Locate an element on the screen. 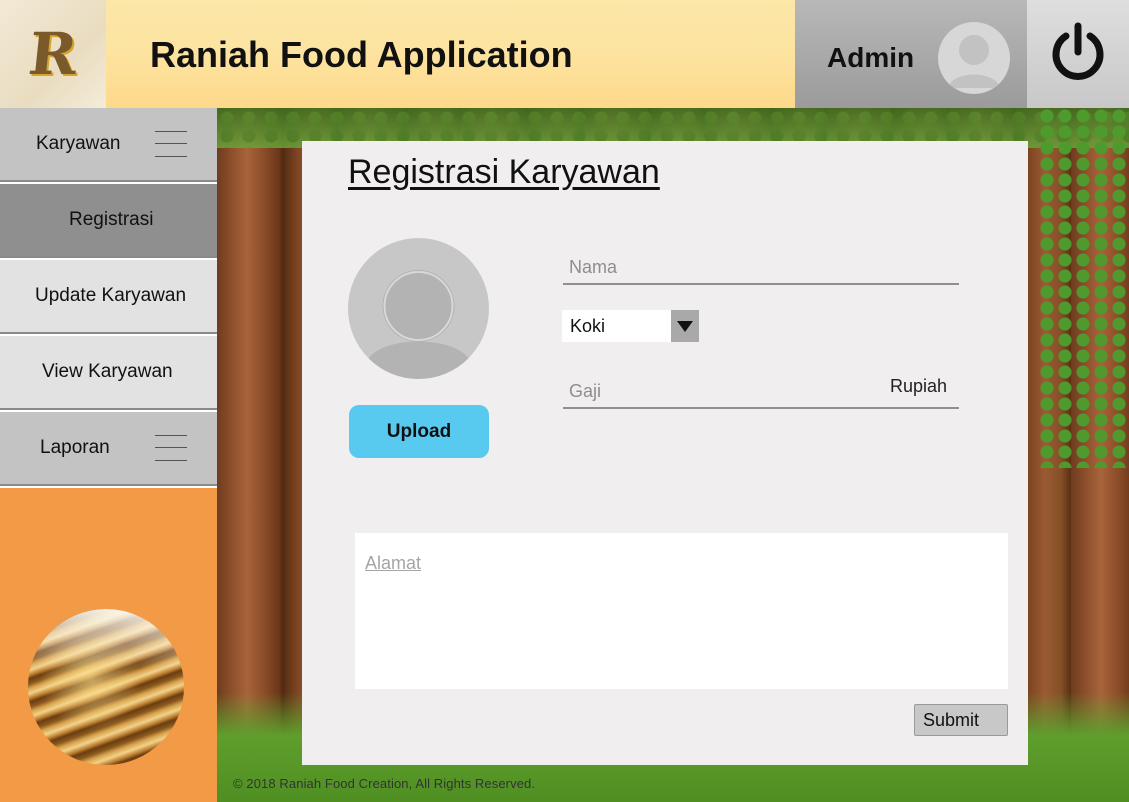  title-bar: Raniah Food Application is located at coordinates (450, 54).